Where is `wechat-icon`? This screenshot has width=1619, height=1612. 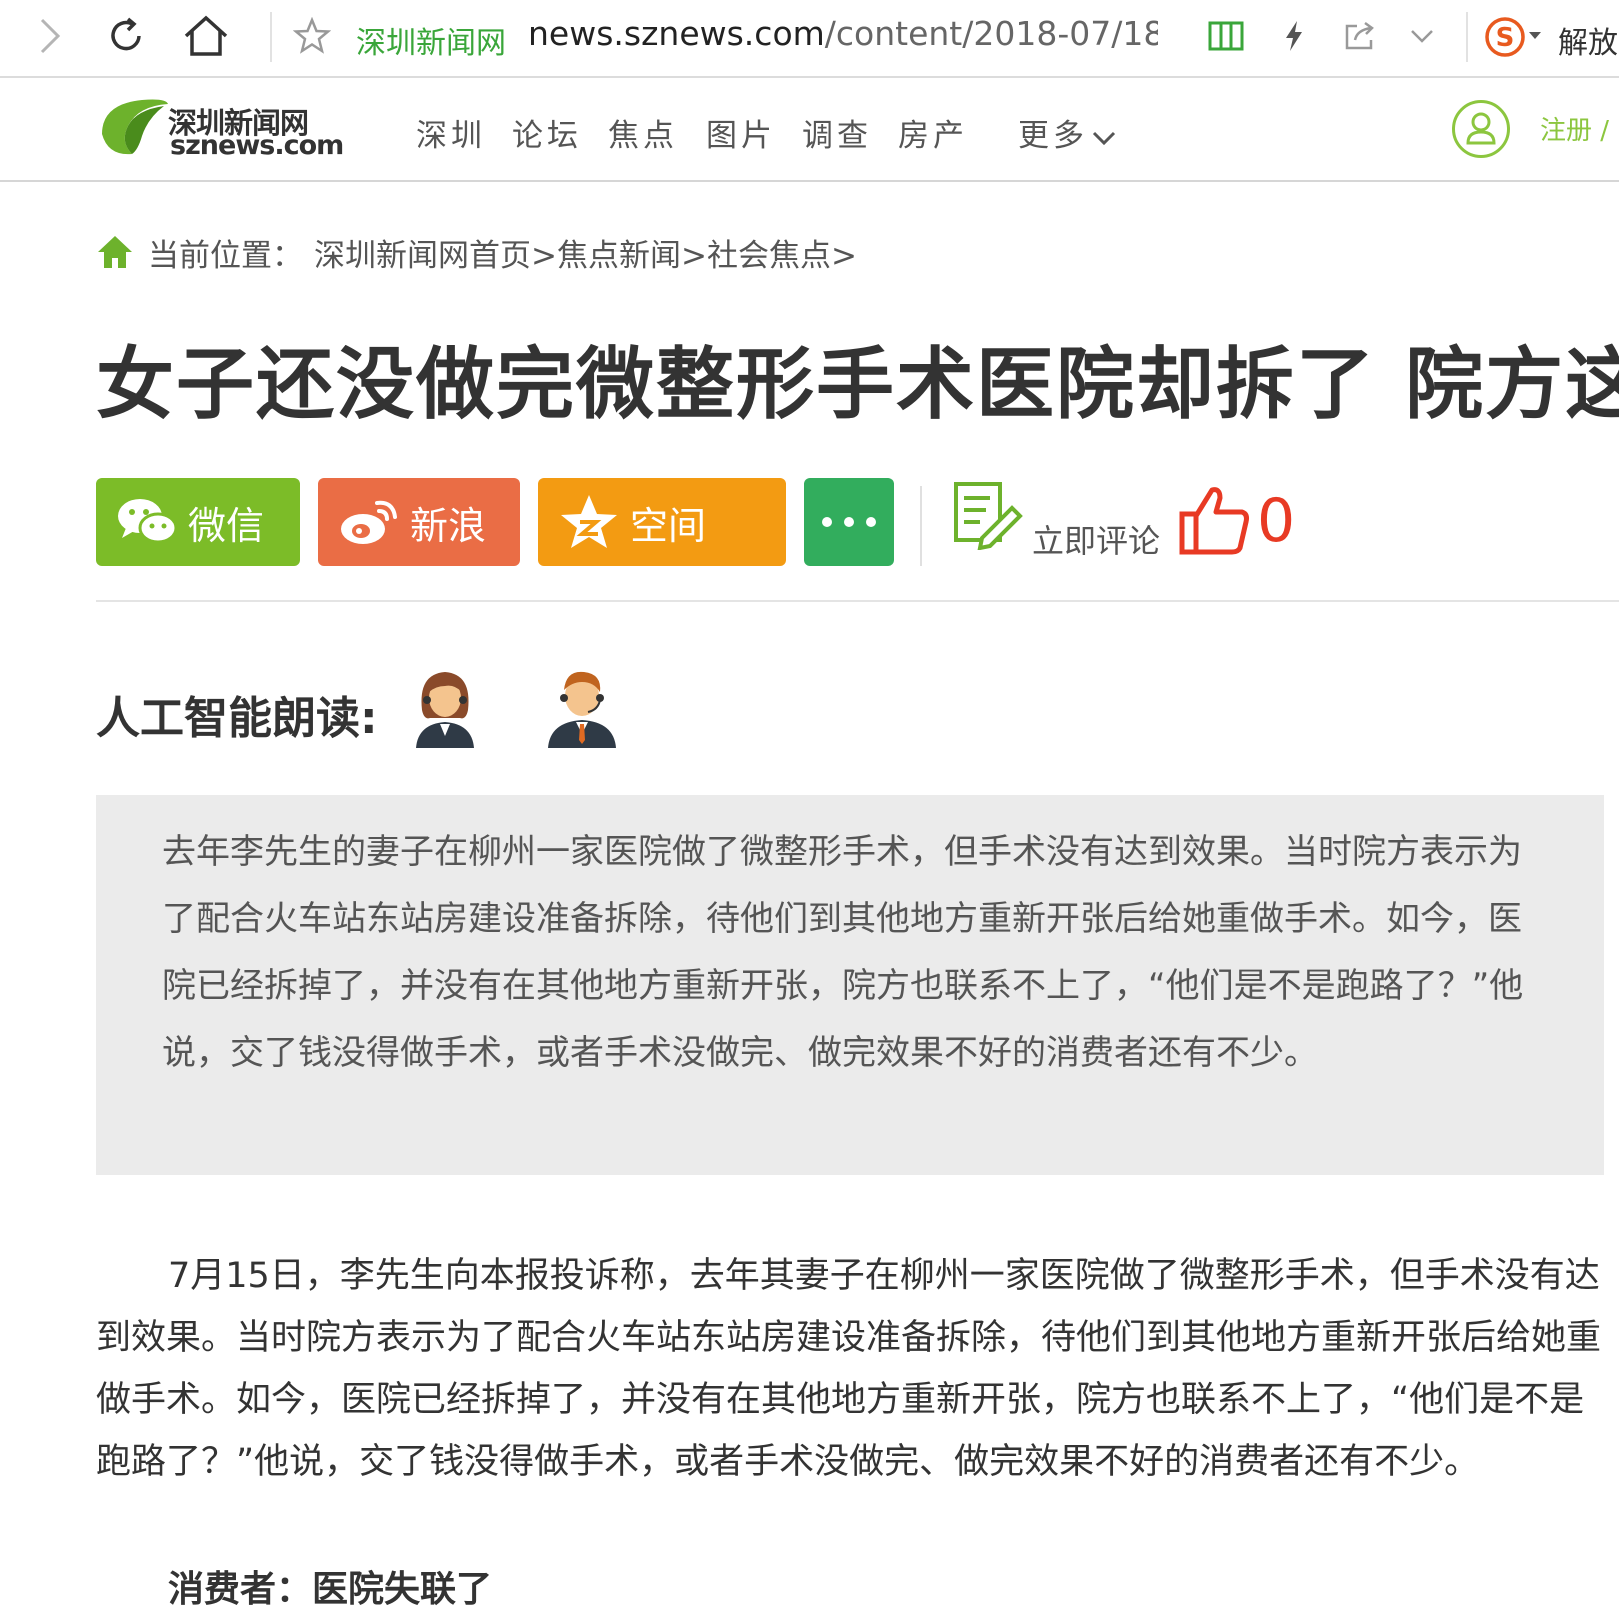 wechat-icon is located at coordinates (147, 522).